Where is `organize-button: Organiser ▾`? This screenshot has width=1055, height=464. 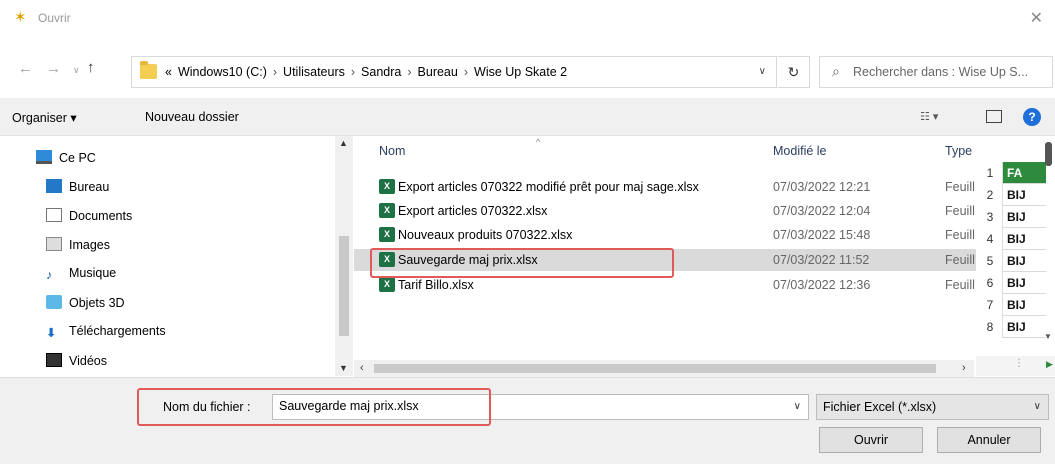 organize-button: Organiser ▾ is located at coordinates (44, 117).